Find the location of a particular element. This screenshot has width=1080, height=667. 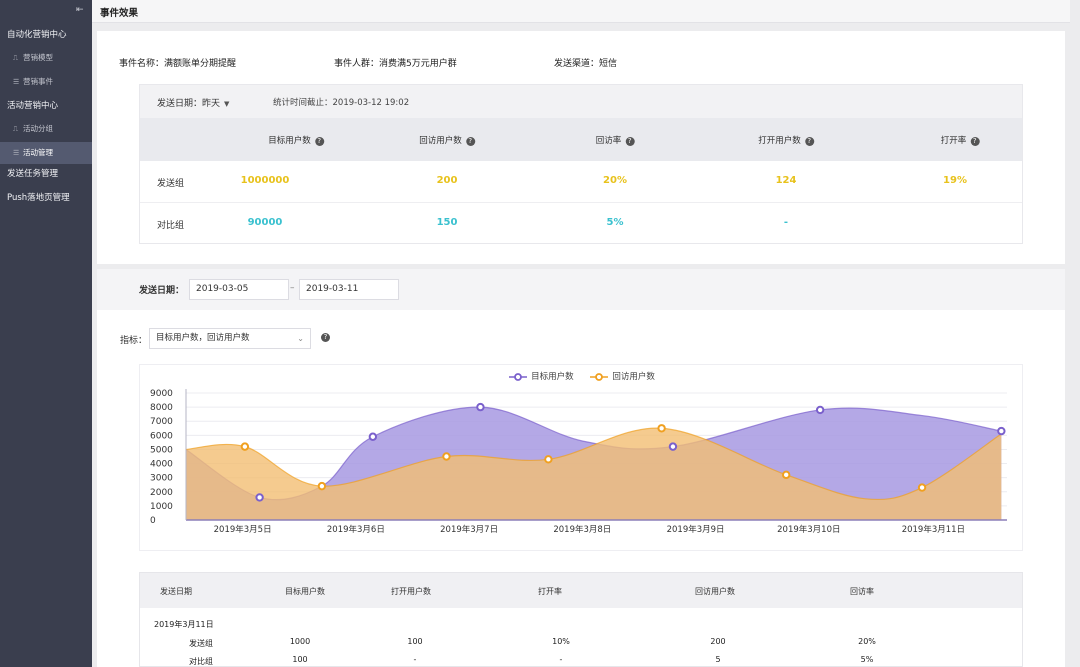

column-header: 打开率? is located at coordinates (960, 140).